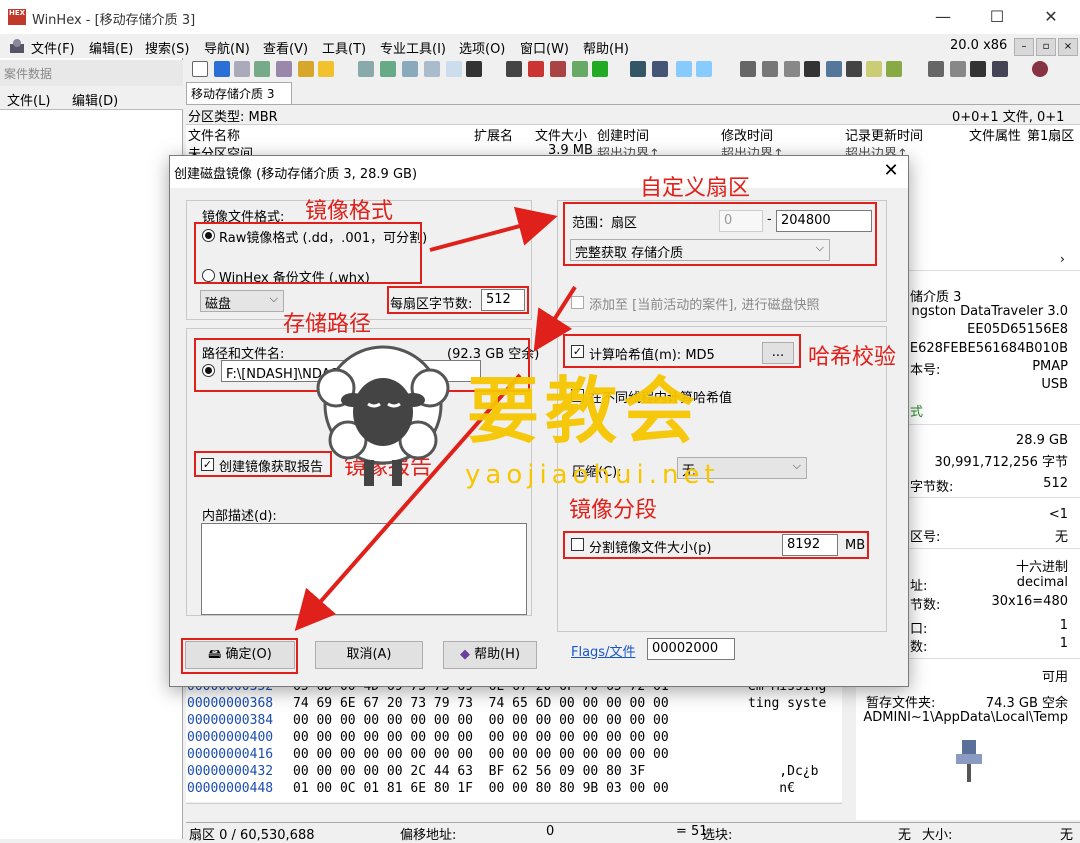  I want to click on arrow-range-to-hash, so click(555, 318).